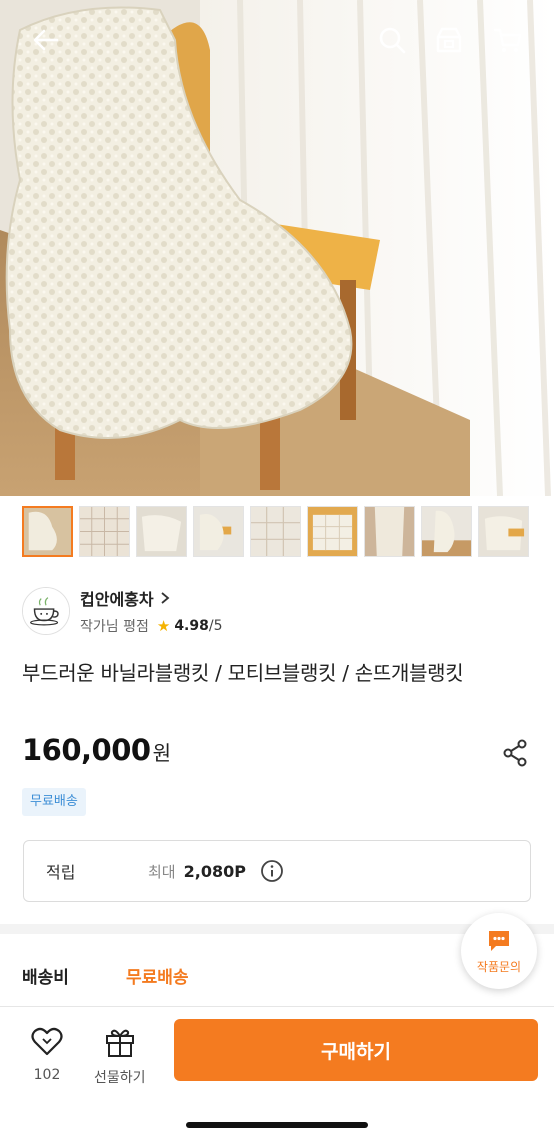 The height and width of the screenshot is (1140, 554). I want to click on seller-section: 컵안에홍차 작가님 평점 ★ 4.98 /5, so click(122, 611).